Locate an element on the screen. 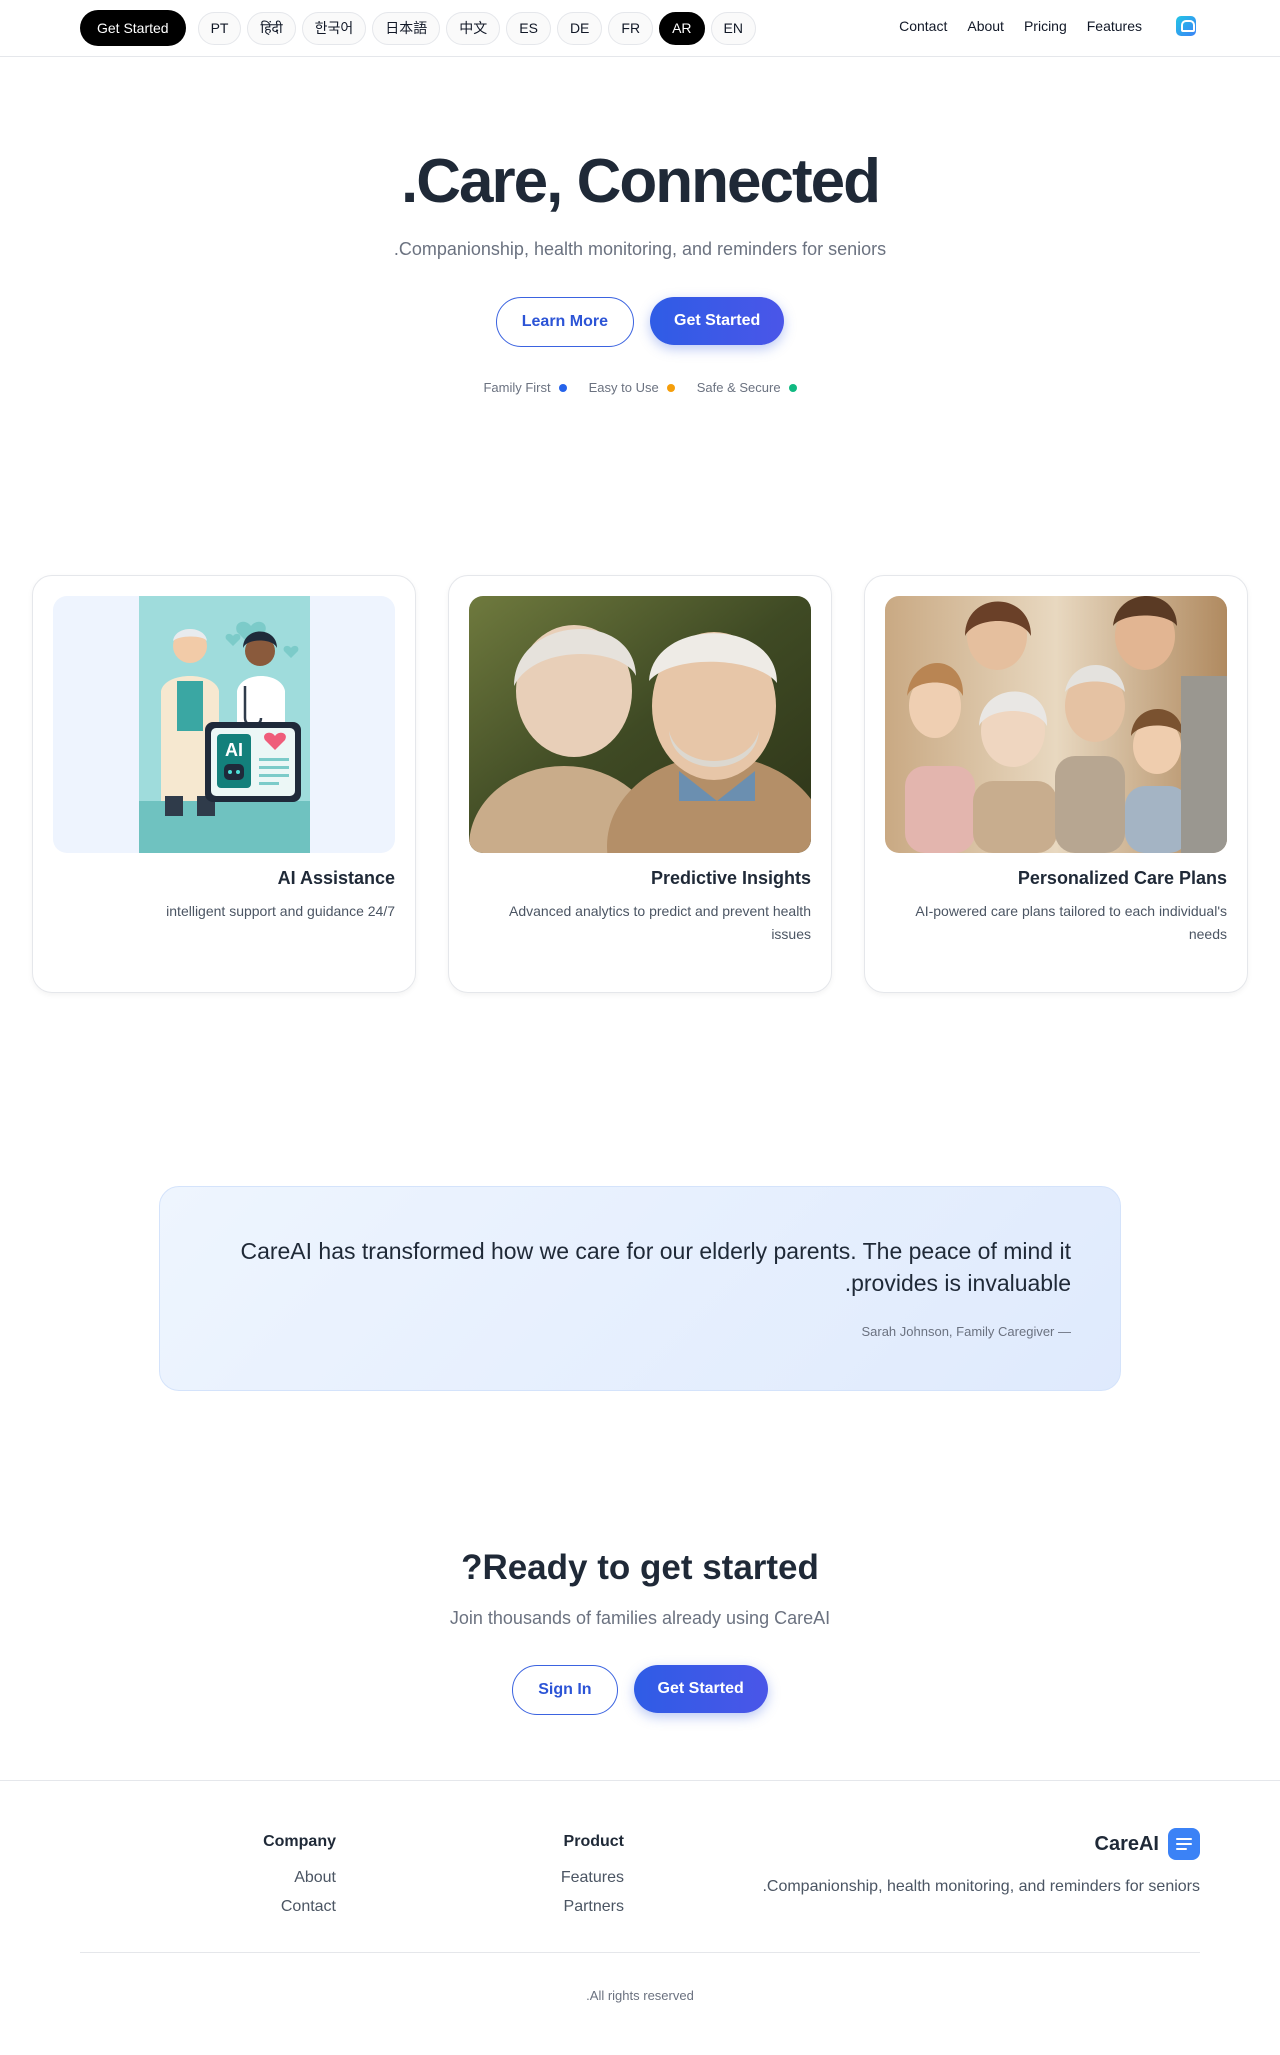 This screenshot has width=1280, height=2055. language-pt-button: PT is located at coordinates (219, 28).